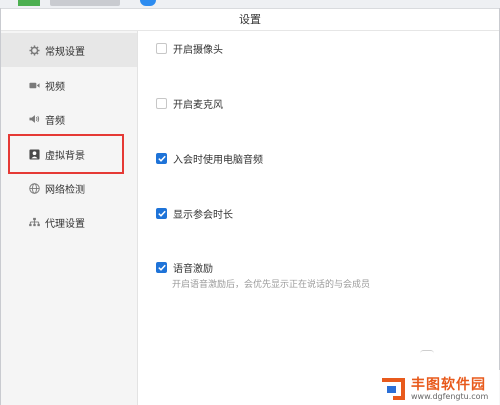  Describe the element at coordinates (448, 385) in the screenshot. I see `watermark-name: 丰图软件园` at that location.